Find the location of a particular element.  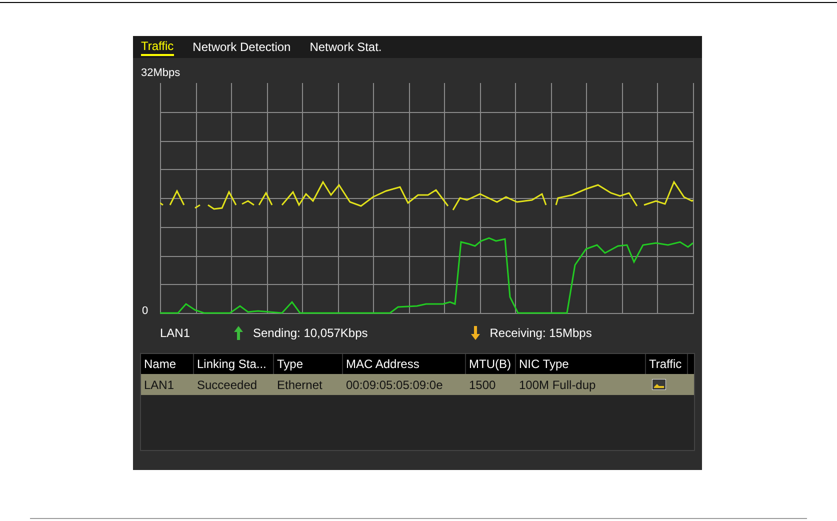

tab: Network Stat. is located at coordinates (346, 47).